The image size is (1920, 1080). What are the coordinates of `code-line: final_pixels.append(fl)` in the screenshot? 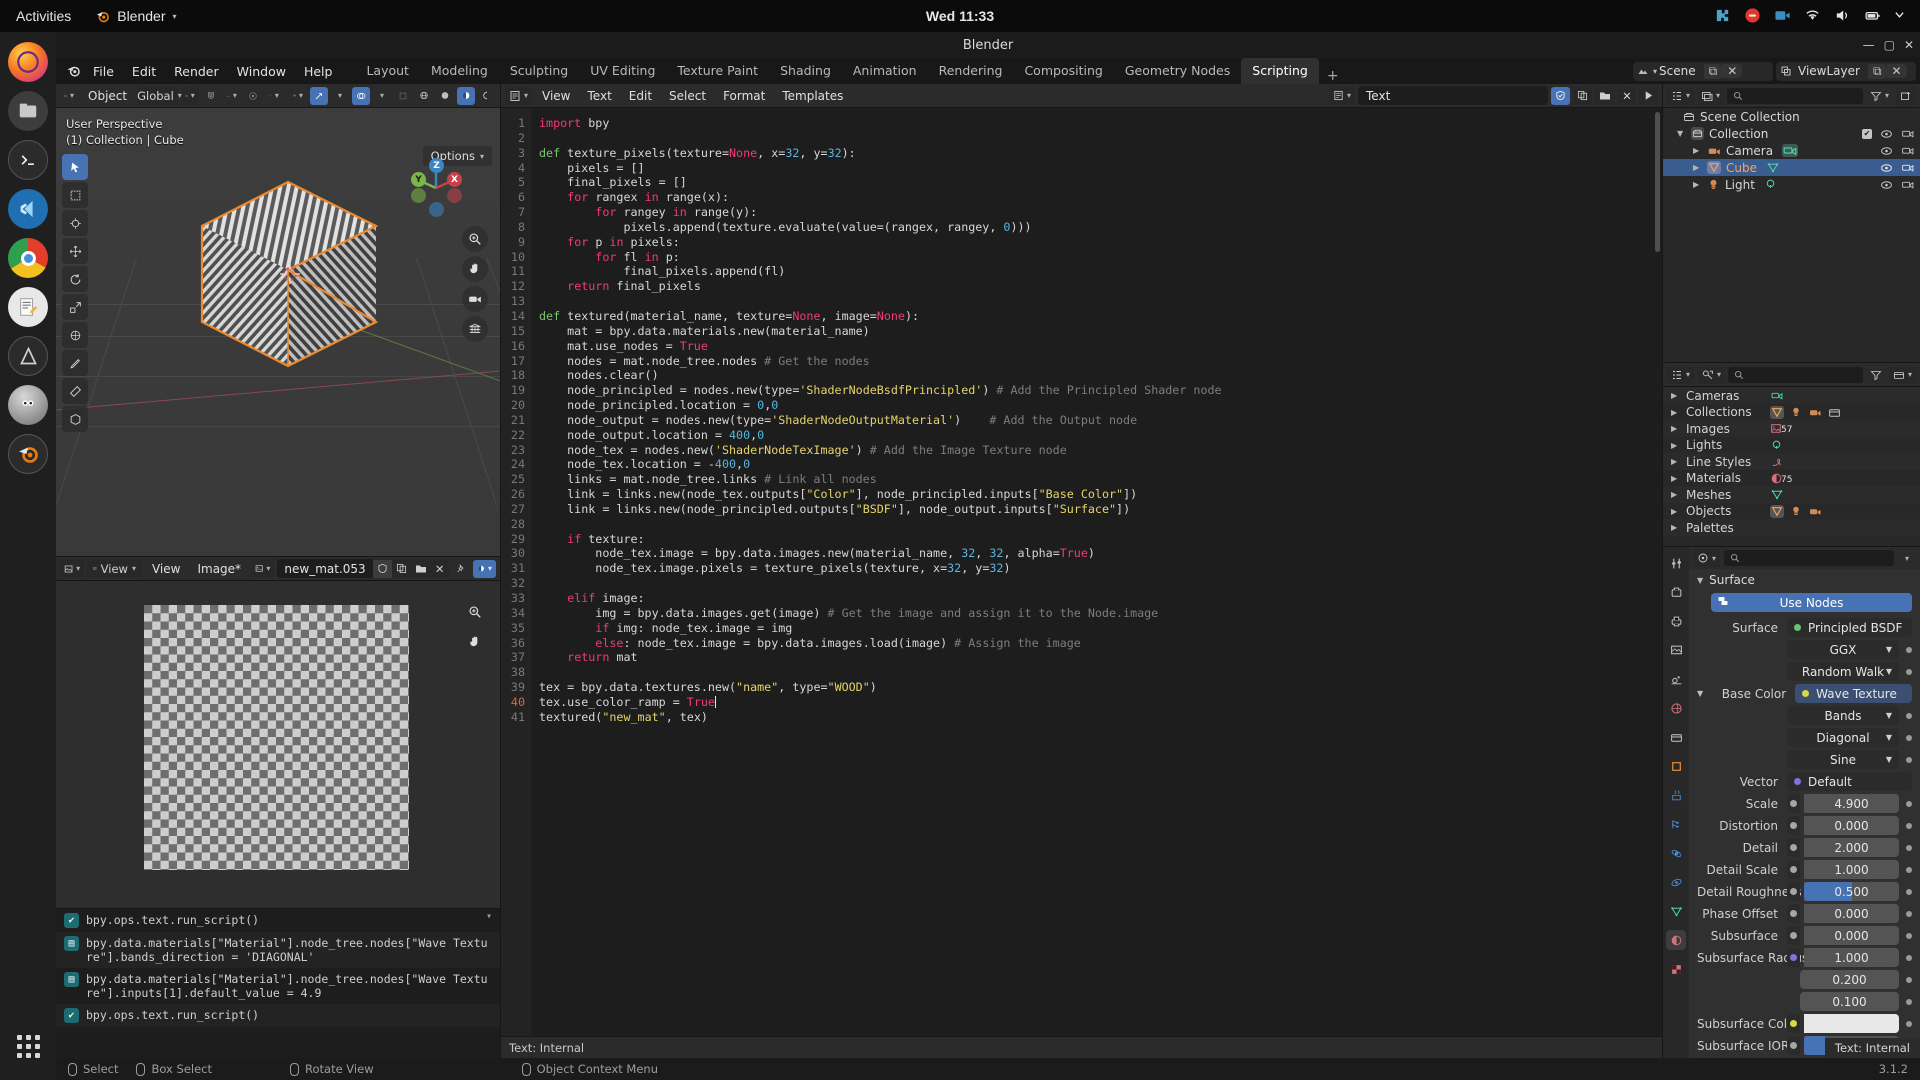 It's located at (1100, 271).